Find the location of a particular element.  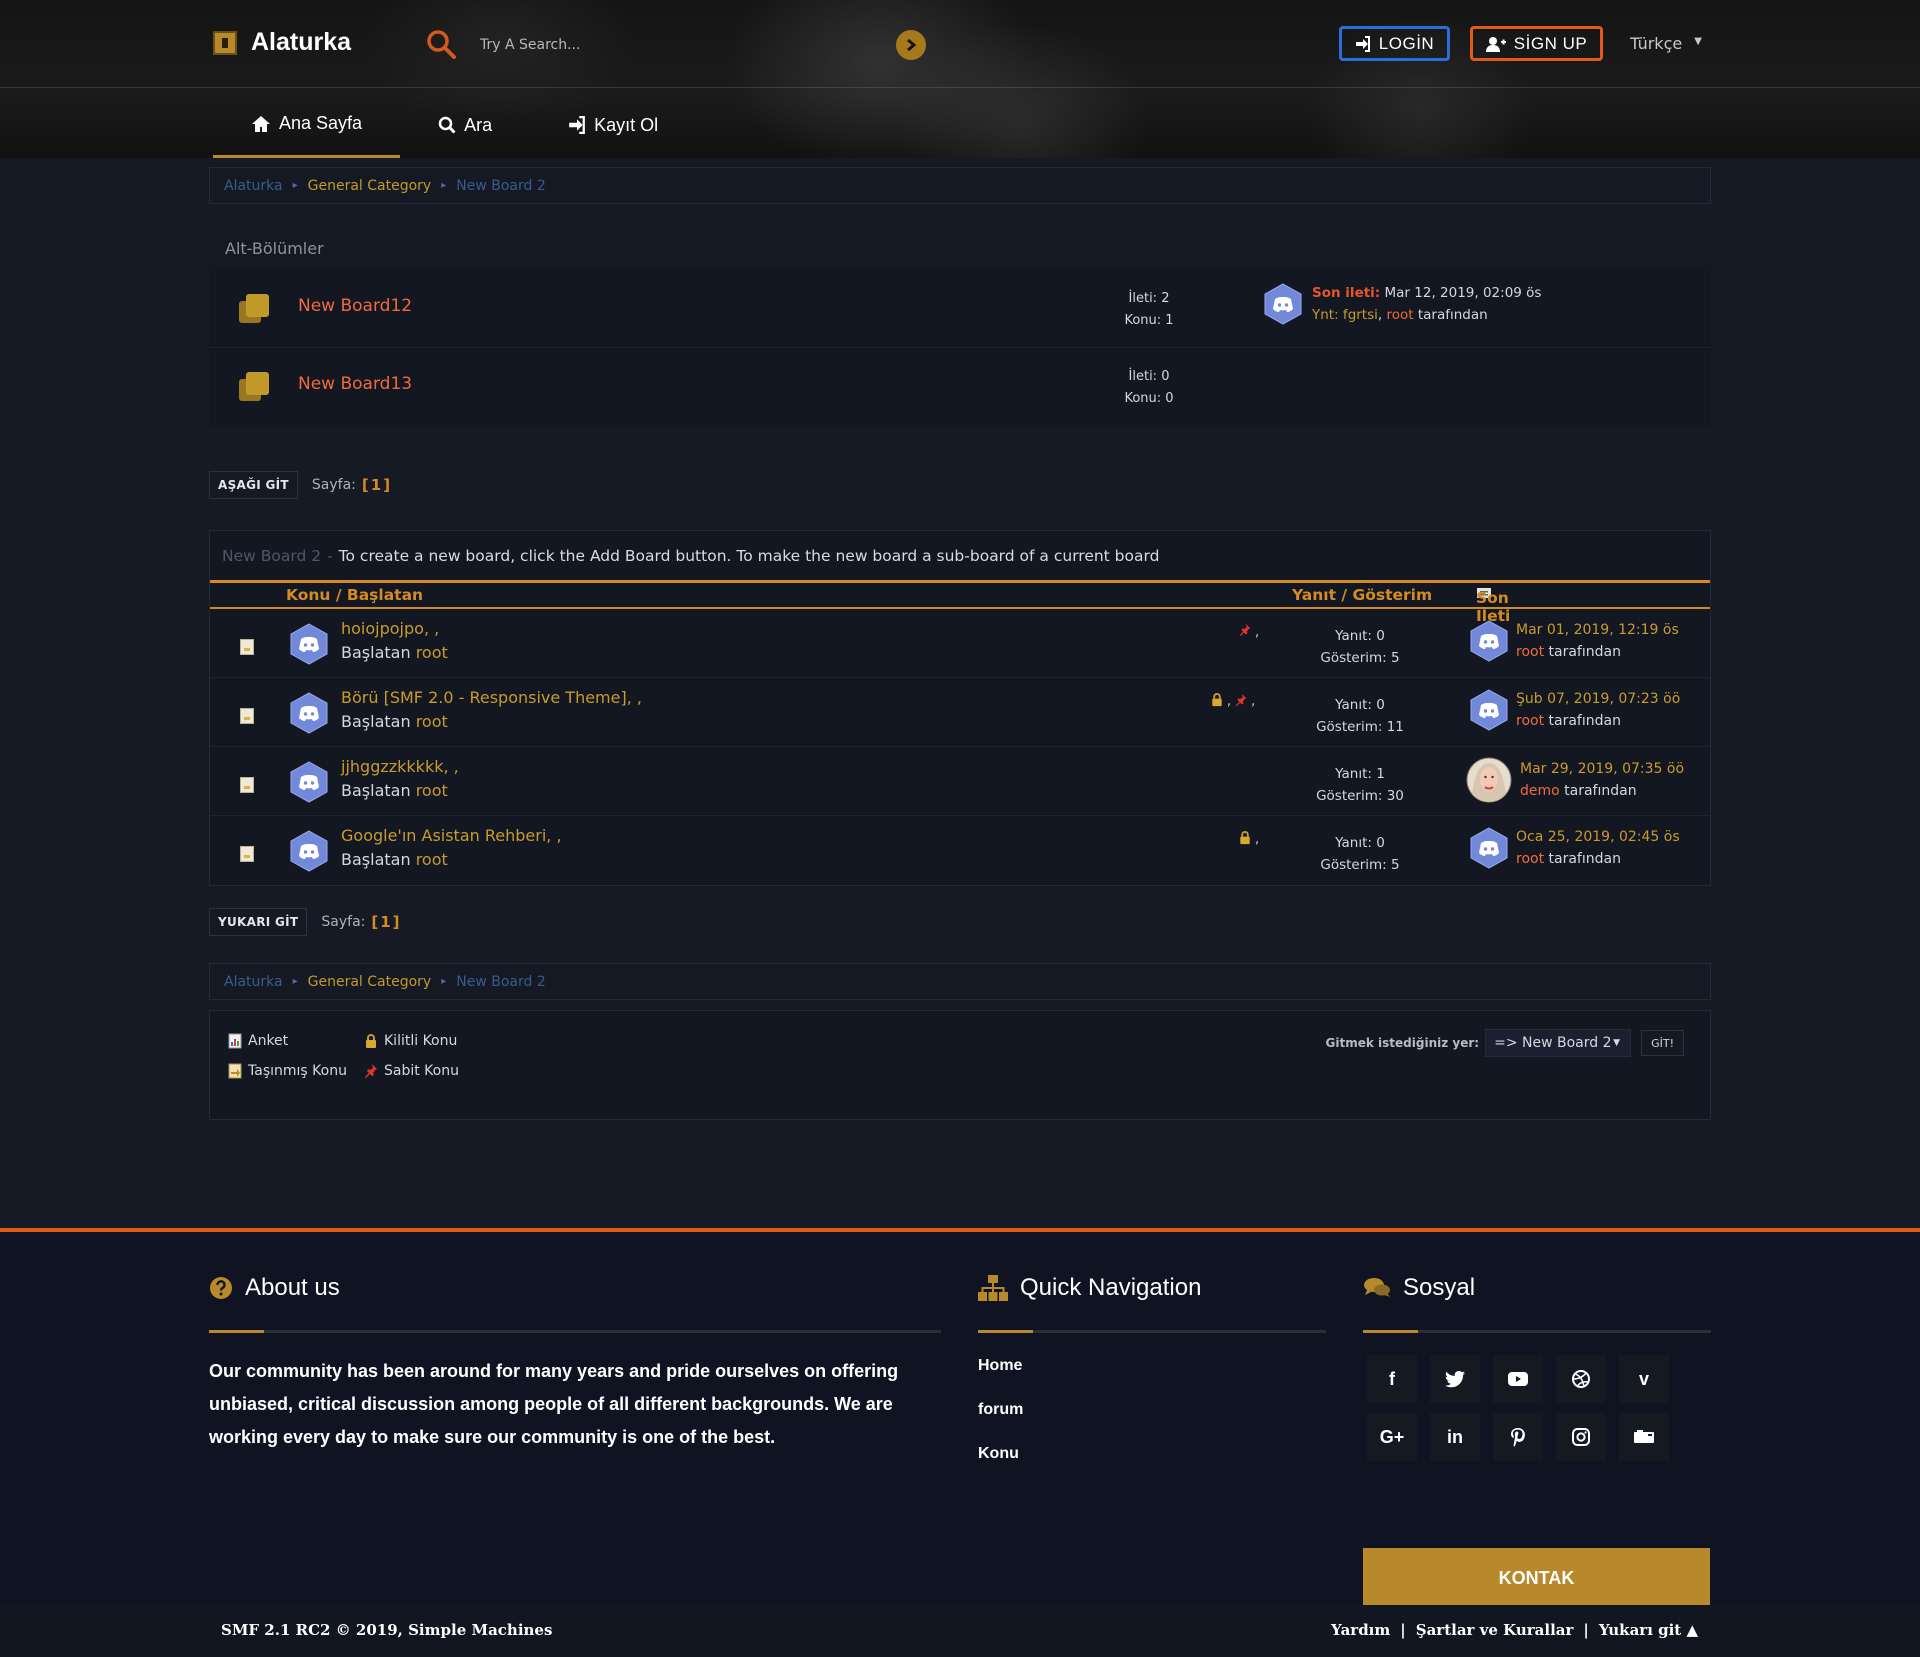

page-label: Sayfa: is located at coordinates (333, 485).